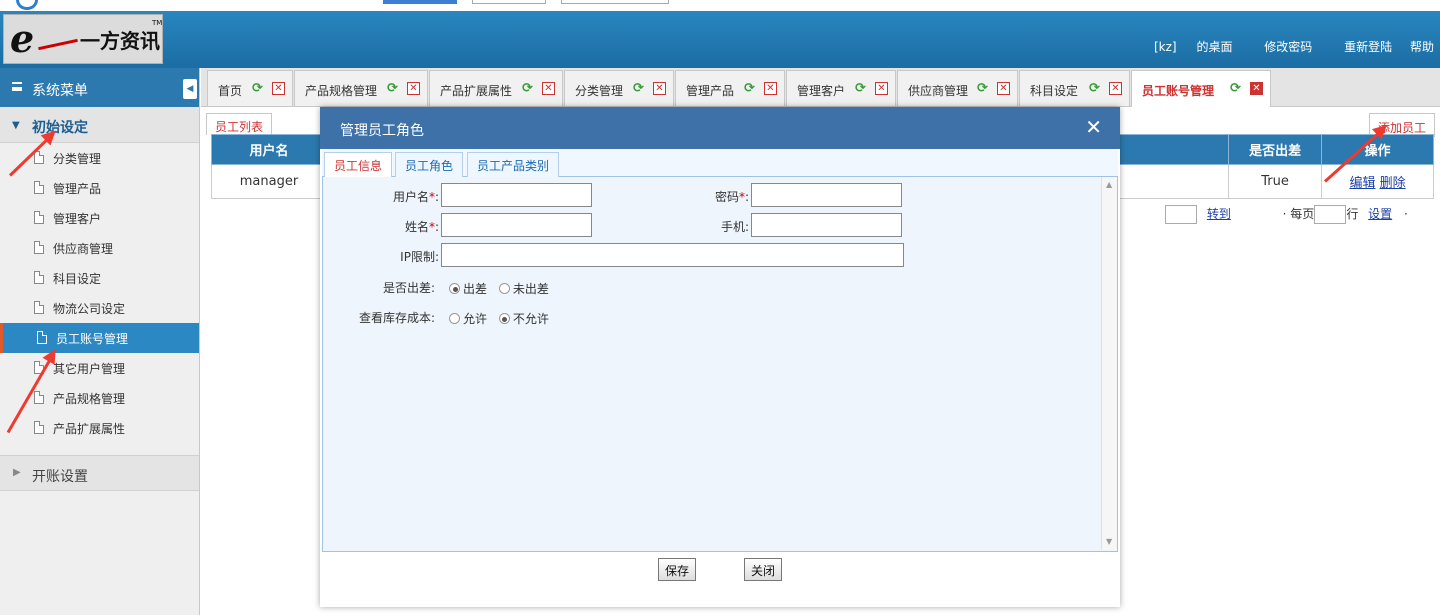 Image resolution: width=1440 pixels, height=615 pixels. I want to click on cell-travel: True, so click(1275, 181).